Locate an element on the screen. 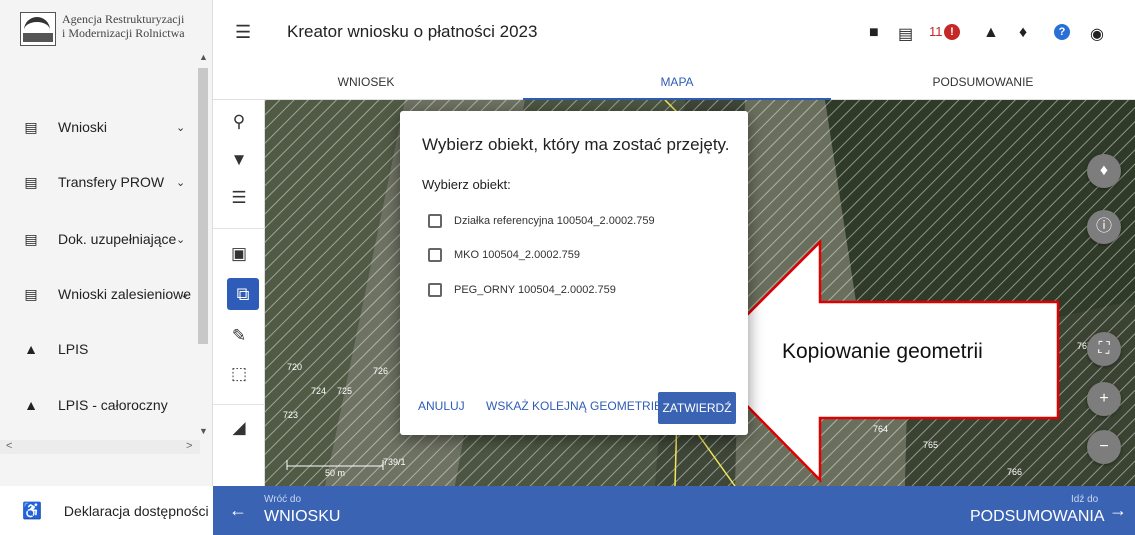 This screenshot has height=535, width=1135. map-toolbar: ⚲ ▼ ☰ ▣ ⧉ ✎ ⬚ ◢ is located at coordinates (239, 293).